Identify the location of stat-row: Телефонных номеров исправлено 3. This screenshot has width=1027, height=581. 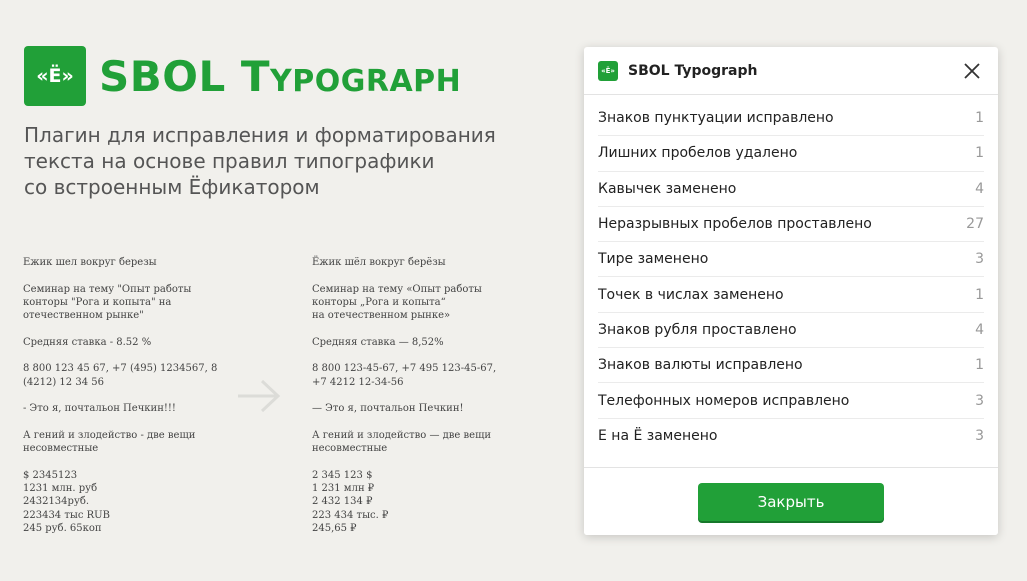
(791, 401).